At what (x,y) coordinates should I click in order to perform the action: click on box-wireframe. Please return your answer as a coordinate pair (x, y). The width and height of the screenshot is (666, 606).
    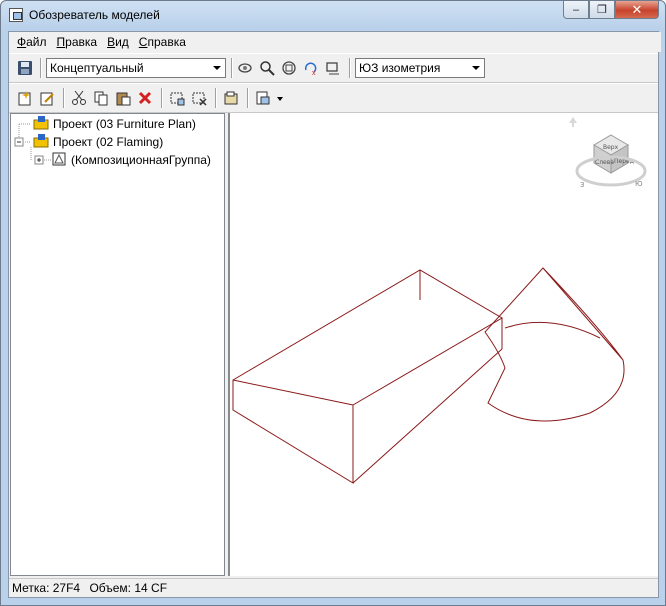
    Looking at the image, I should click on (367, 376).